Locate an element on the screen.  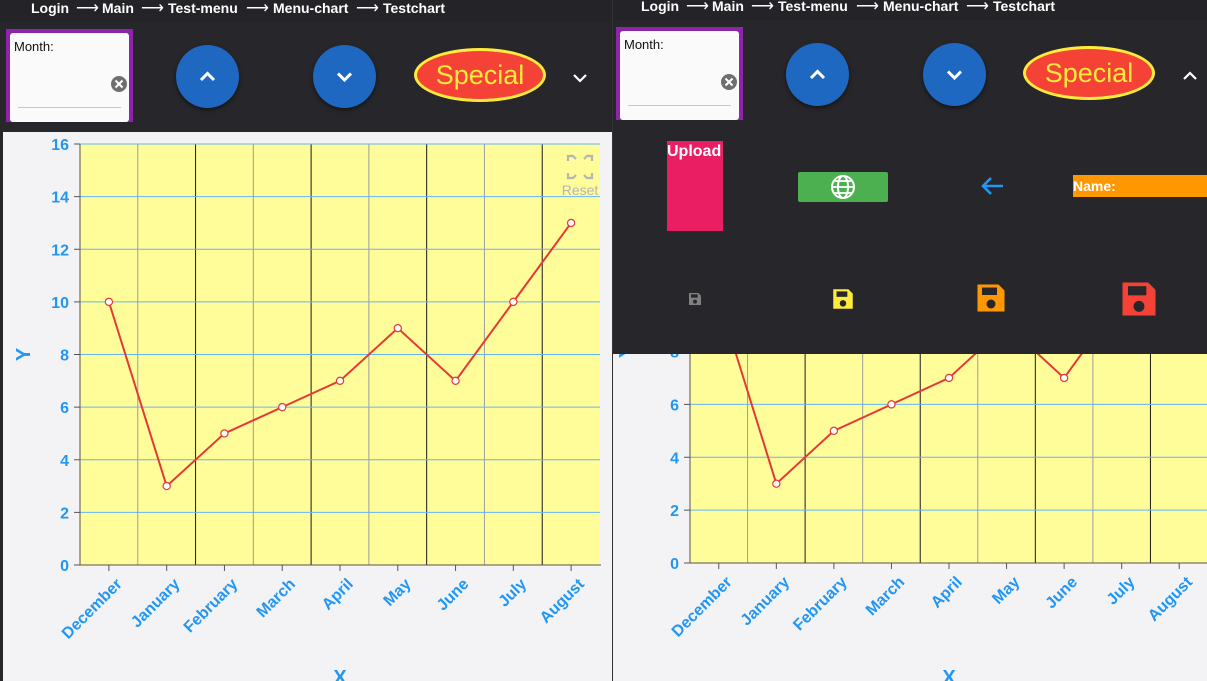
expand-menu-icon is located at coordinates (580, 78).